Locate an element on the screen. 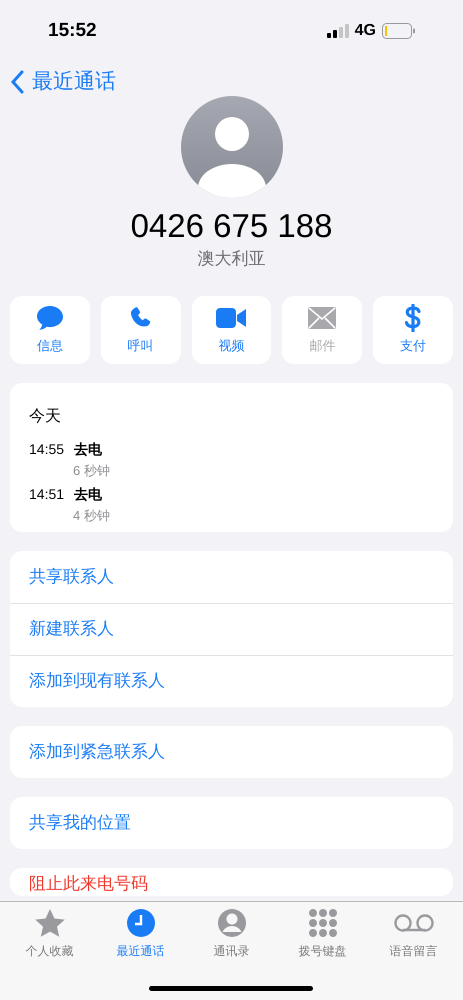 This screenshot has width=463, height=1000. tab-item: 语音留言 is located at coordinates (414, 934).